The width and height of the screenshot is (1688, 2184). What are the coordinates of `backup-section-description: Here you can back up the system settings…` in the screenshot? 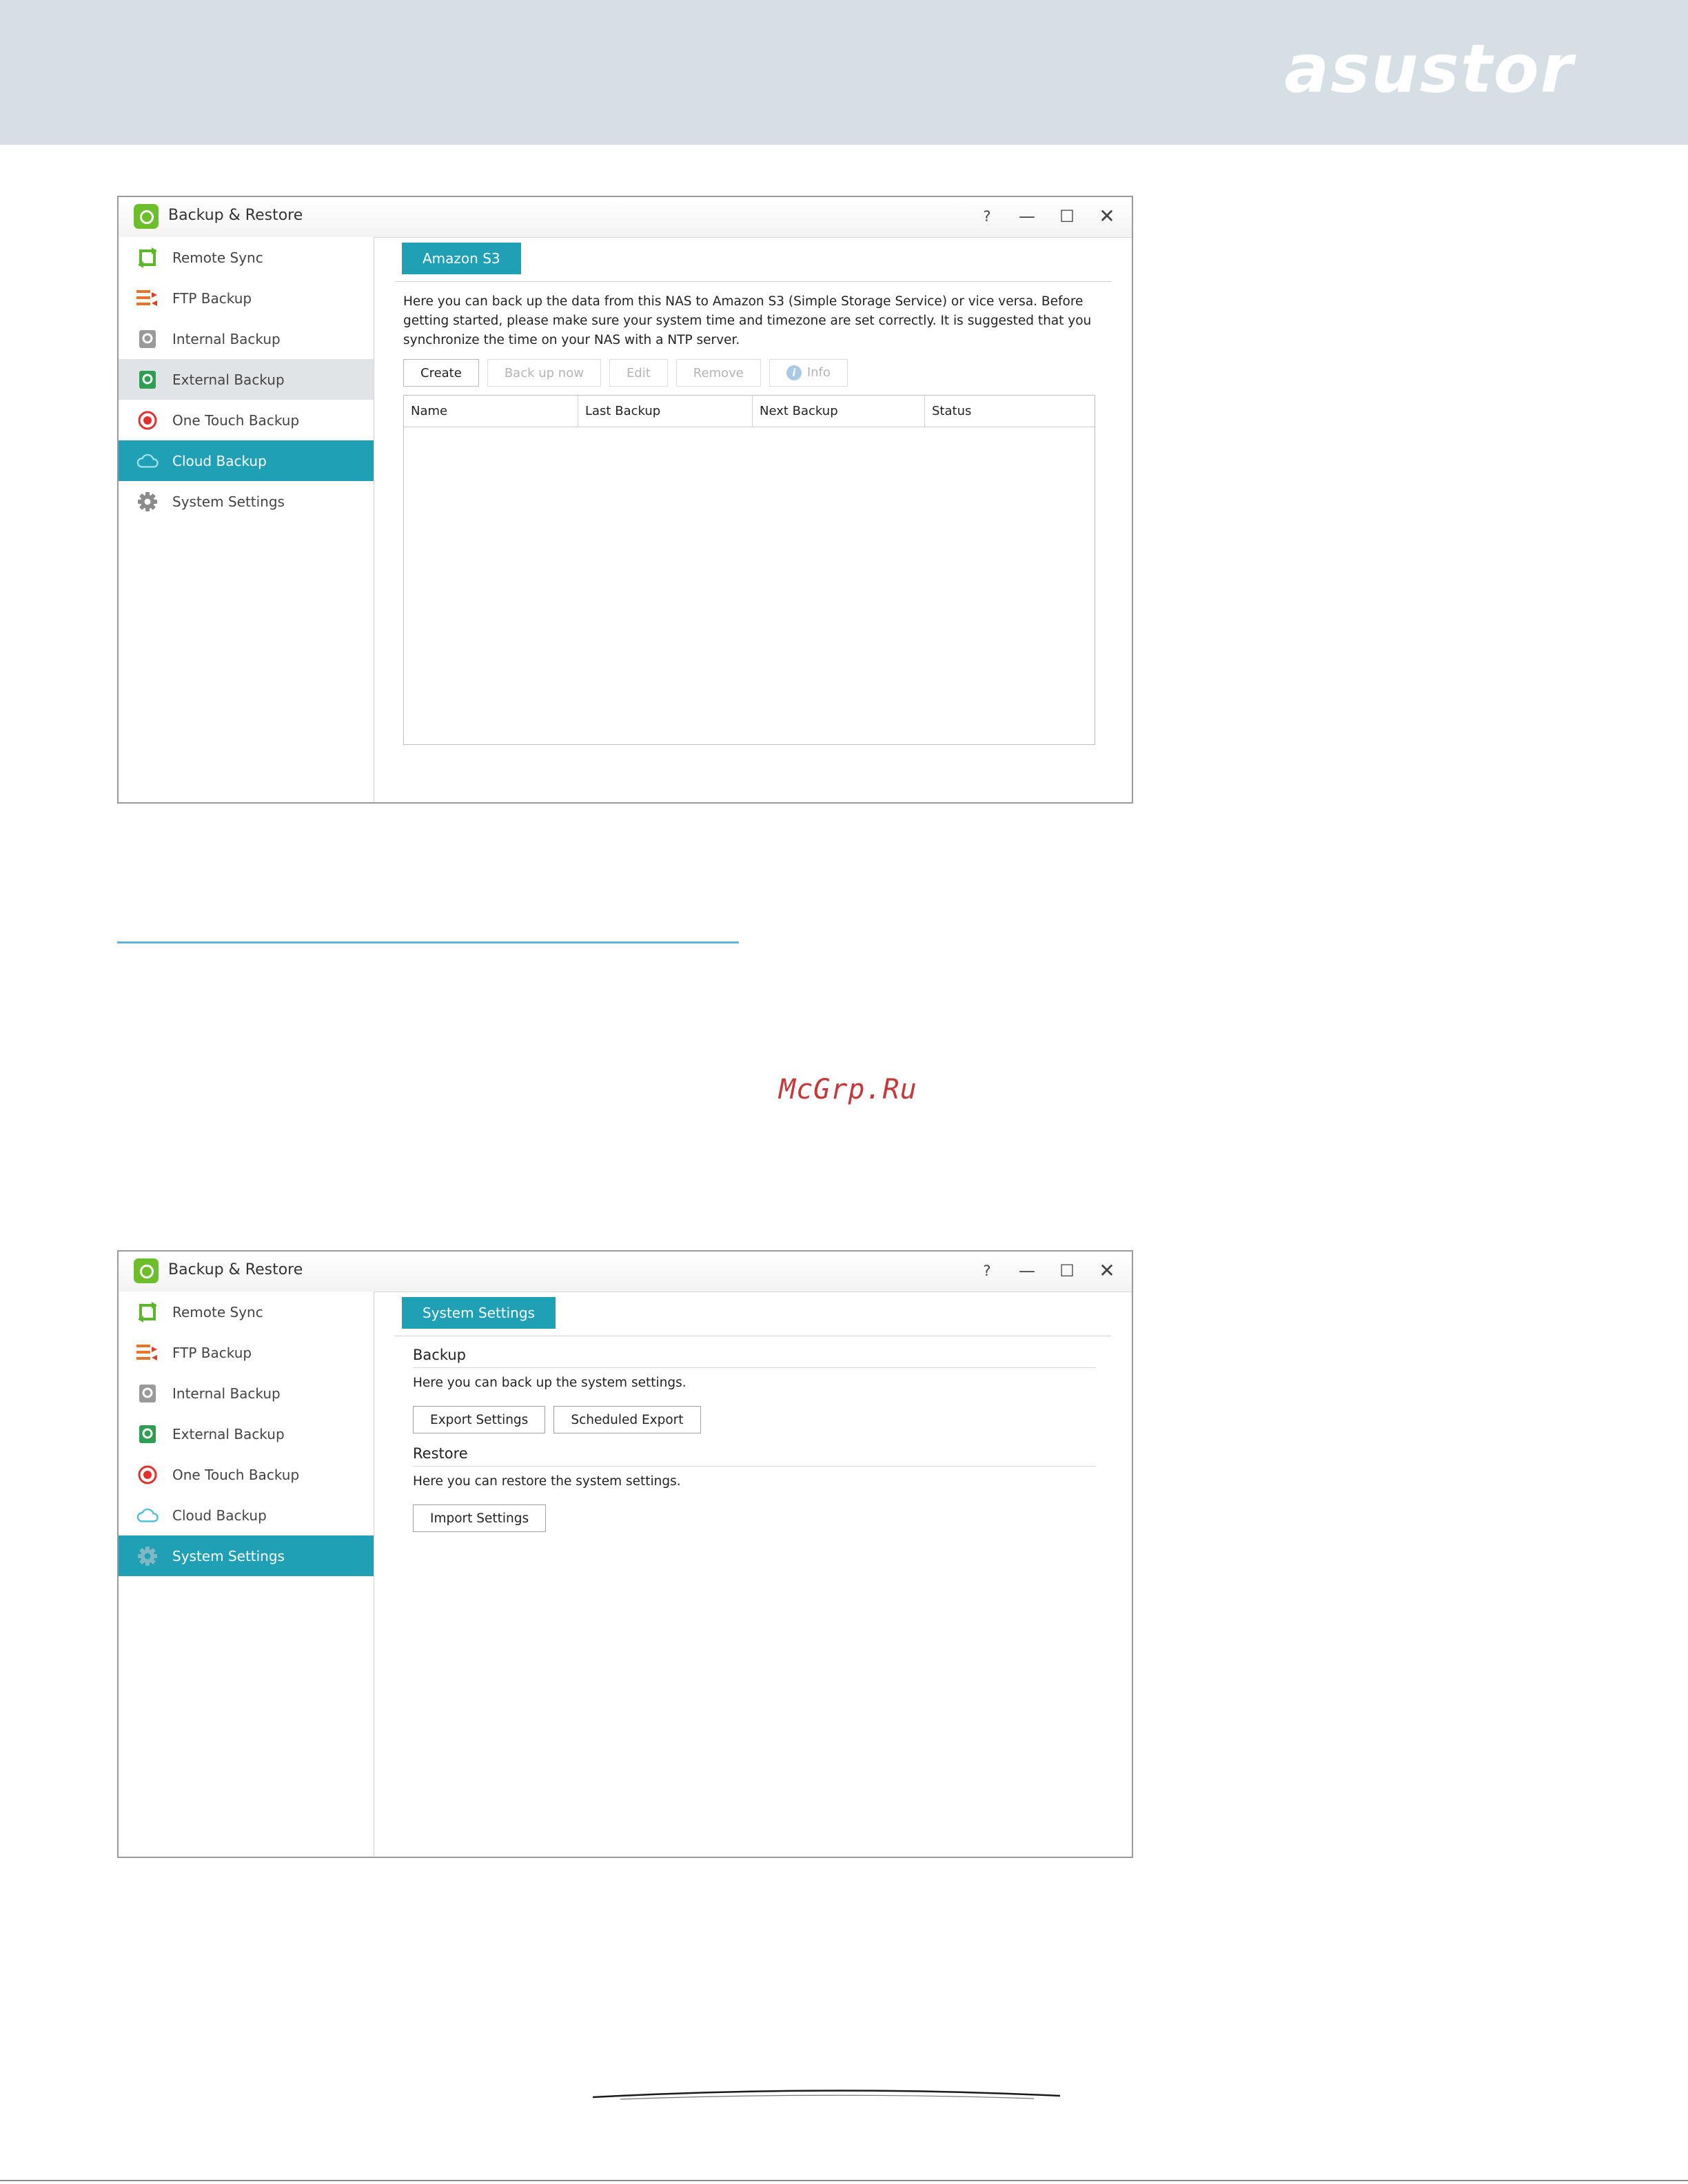 It's located at (550, 1383).